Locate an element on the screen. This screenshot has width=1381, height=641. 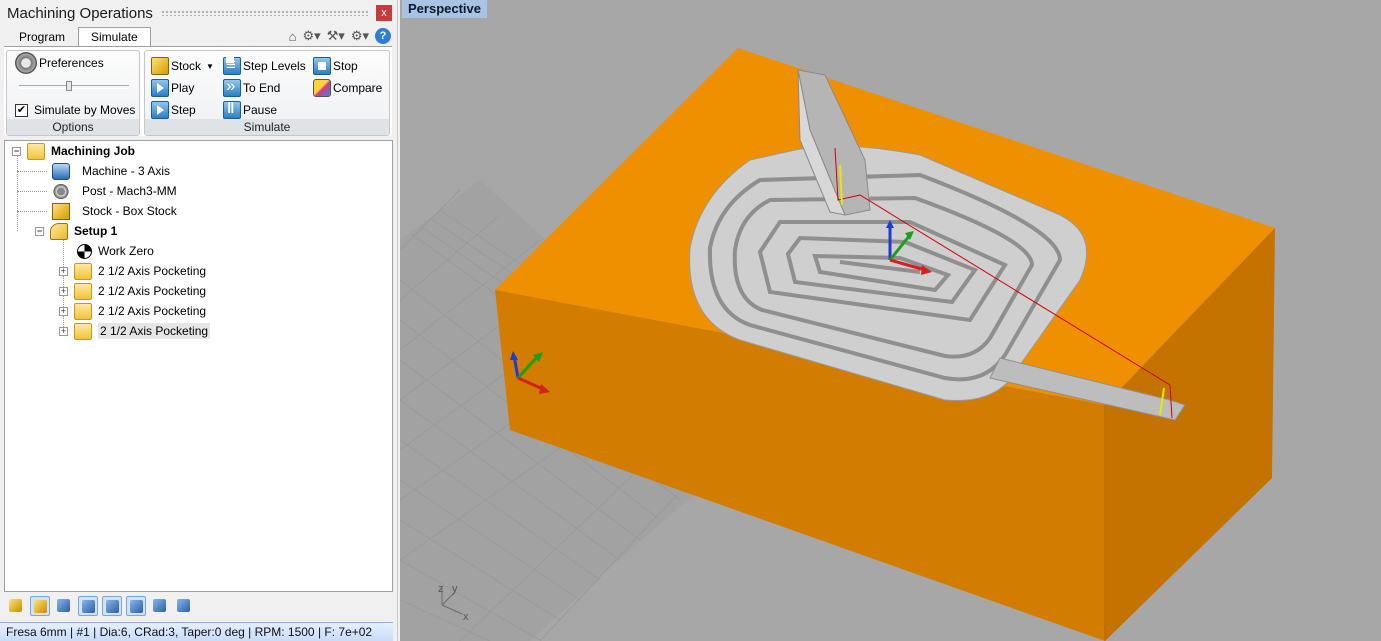
tree-node-machine: Machine - 3 Axis is located at coordinates (111, 171).